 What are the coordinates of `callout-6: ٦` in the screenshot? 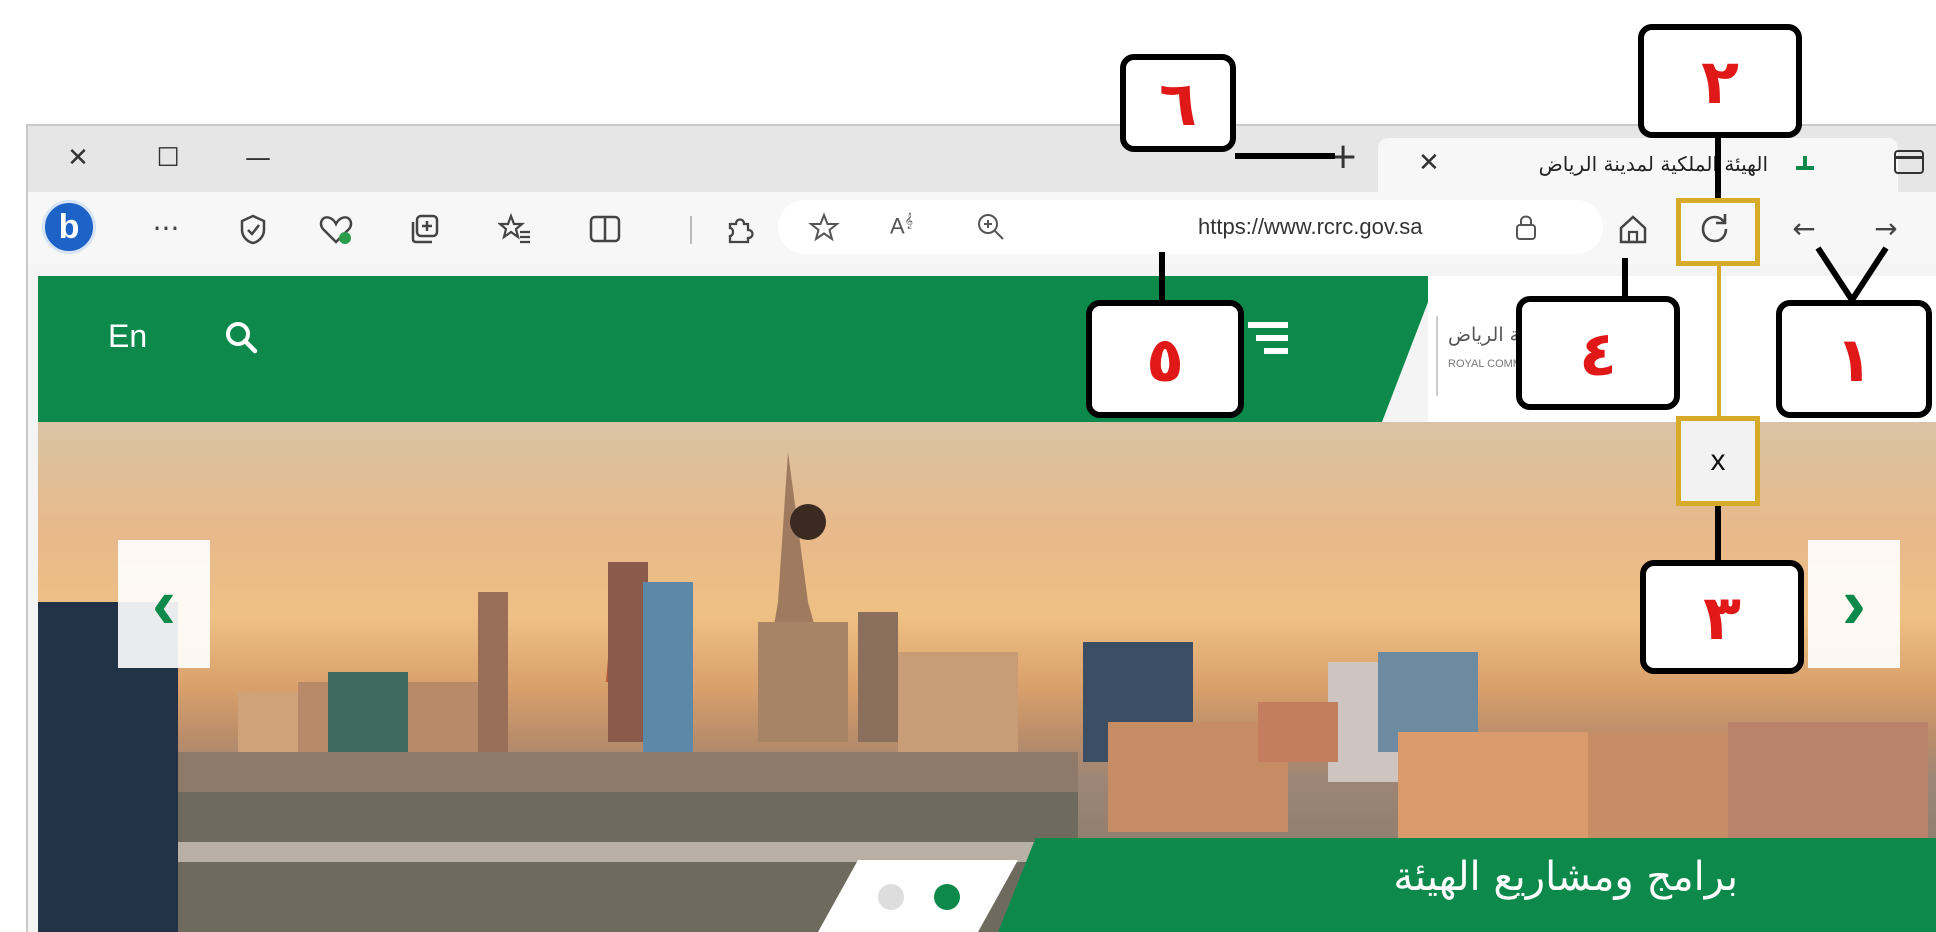 It's located at (1178, 103).